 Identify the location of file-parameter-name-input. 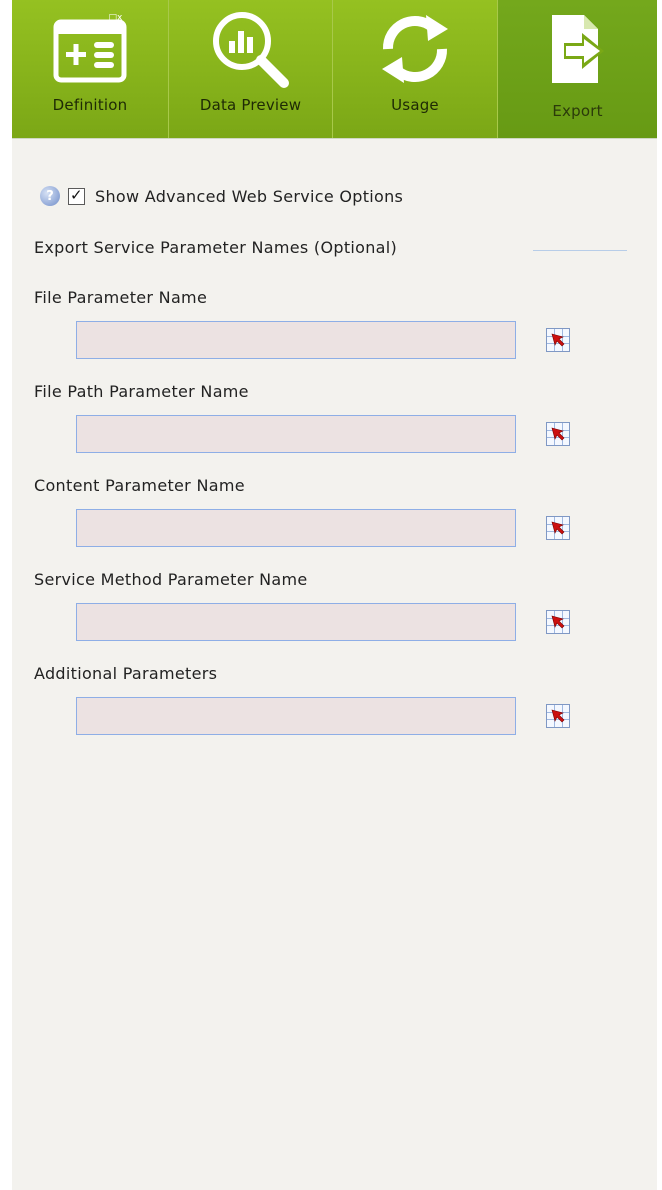
(296, 340).